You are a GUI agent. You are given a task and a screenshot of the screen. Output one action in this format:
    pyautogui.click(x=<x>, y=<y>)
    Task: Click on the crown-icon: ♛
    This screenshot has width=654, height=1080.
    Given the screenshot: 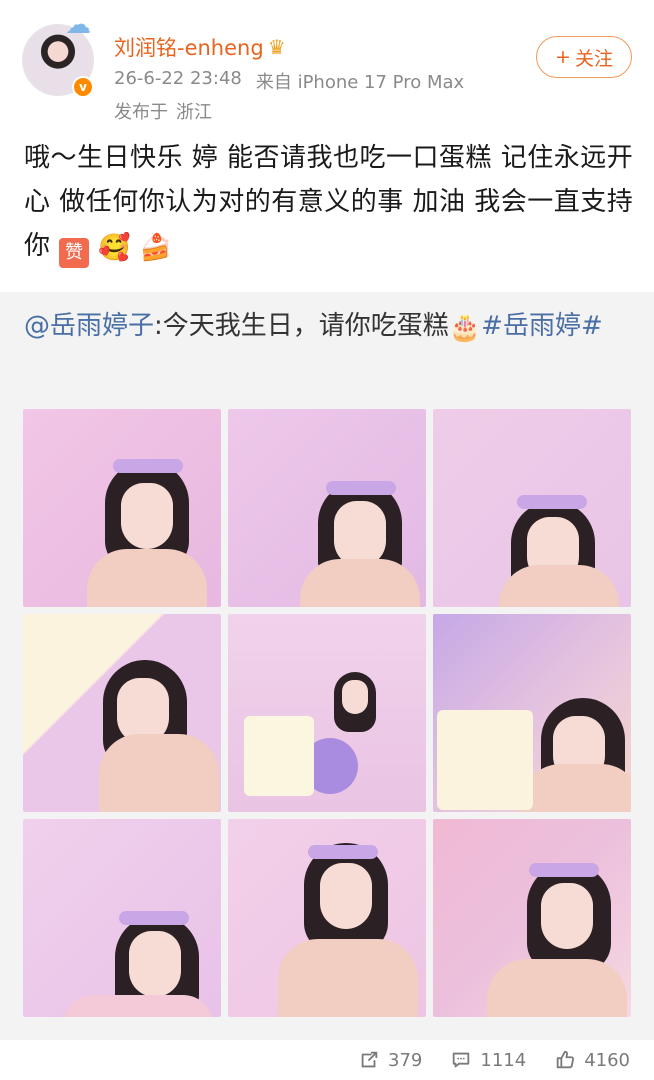 What is the action you would take?
    pyautogui.click(x=276, y=47)
    